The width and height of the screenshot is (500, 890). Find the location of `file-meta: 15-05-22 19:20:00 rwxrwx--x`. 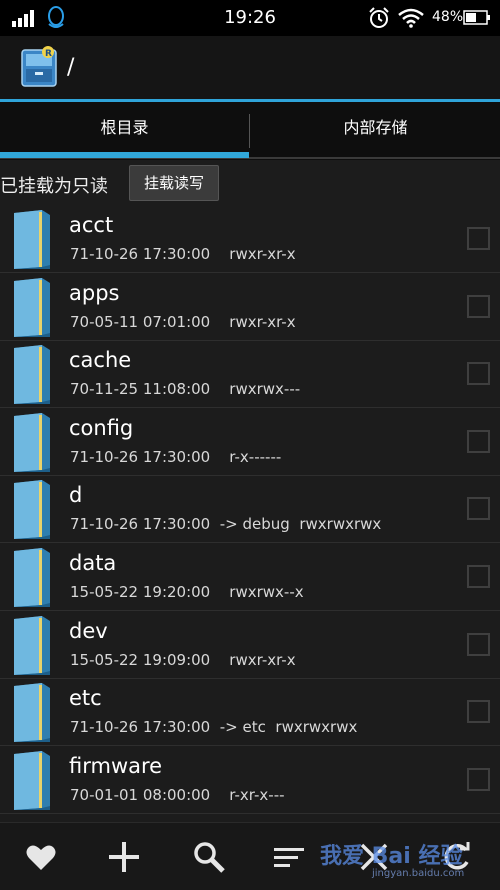

file-meta: 15-05-22 19:20:00 rwxrwx--x is located at coordinates (187, 592).